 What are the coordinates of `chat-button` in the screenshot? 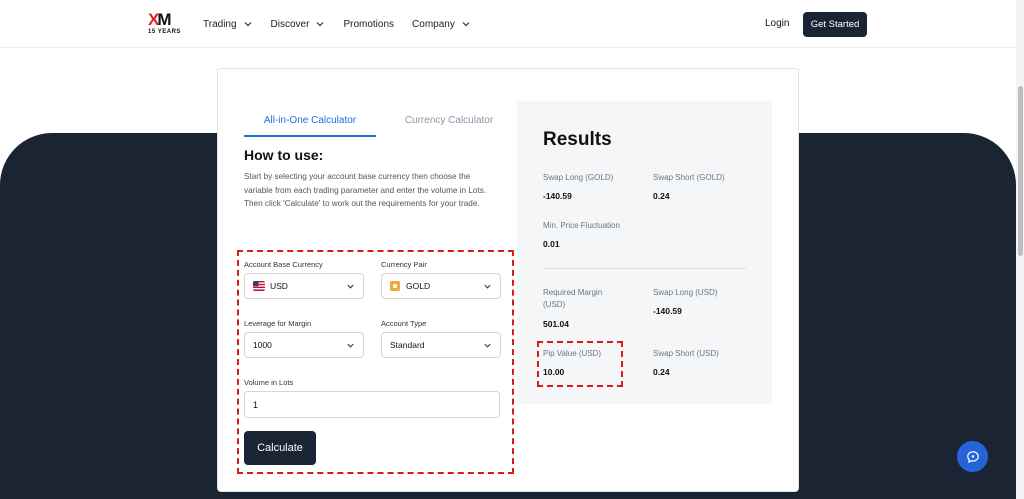 It's located at (972, 456).